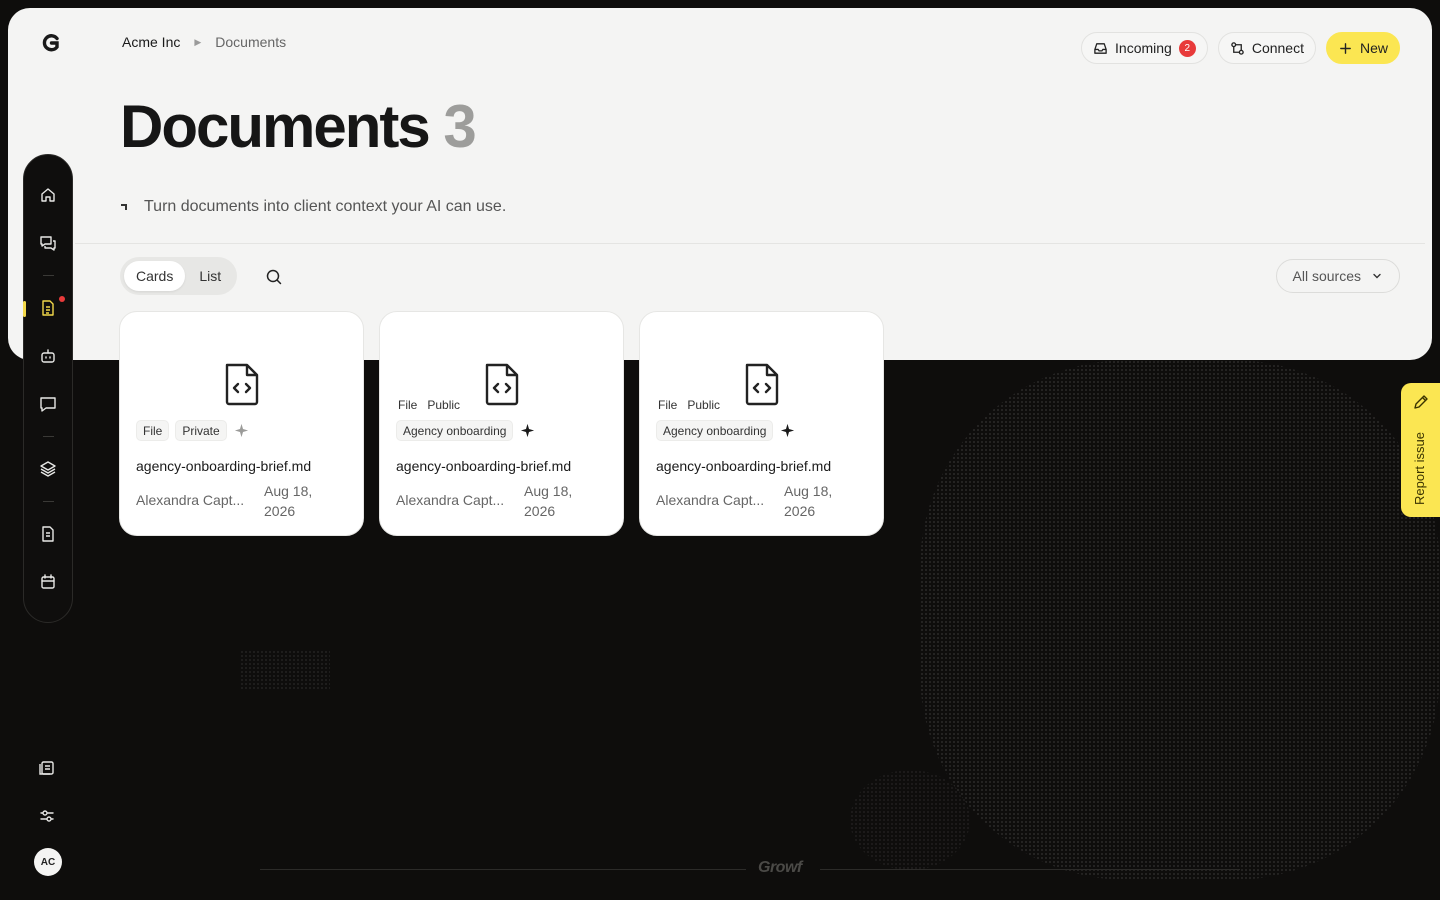  I want to click on view-cards-tab: Cards, so click(155, 276).